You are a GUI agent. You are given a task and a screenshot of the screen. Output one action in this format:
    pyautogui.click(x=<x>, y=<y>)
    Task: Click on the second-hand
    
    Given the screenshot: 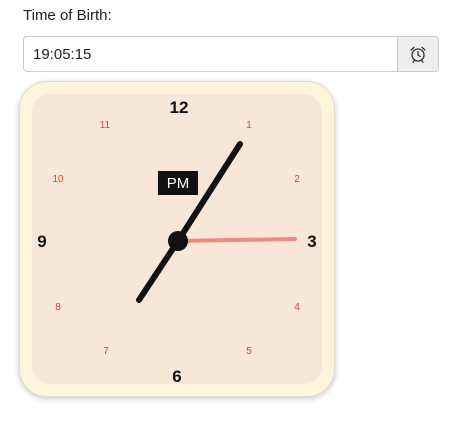 What is the action you would take?
    pyautogui.click(x=236, y=240)
    